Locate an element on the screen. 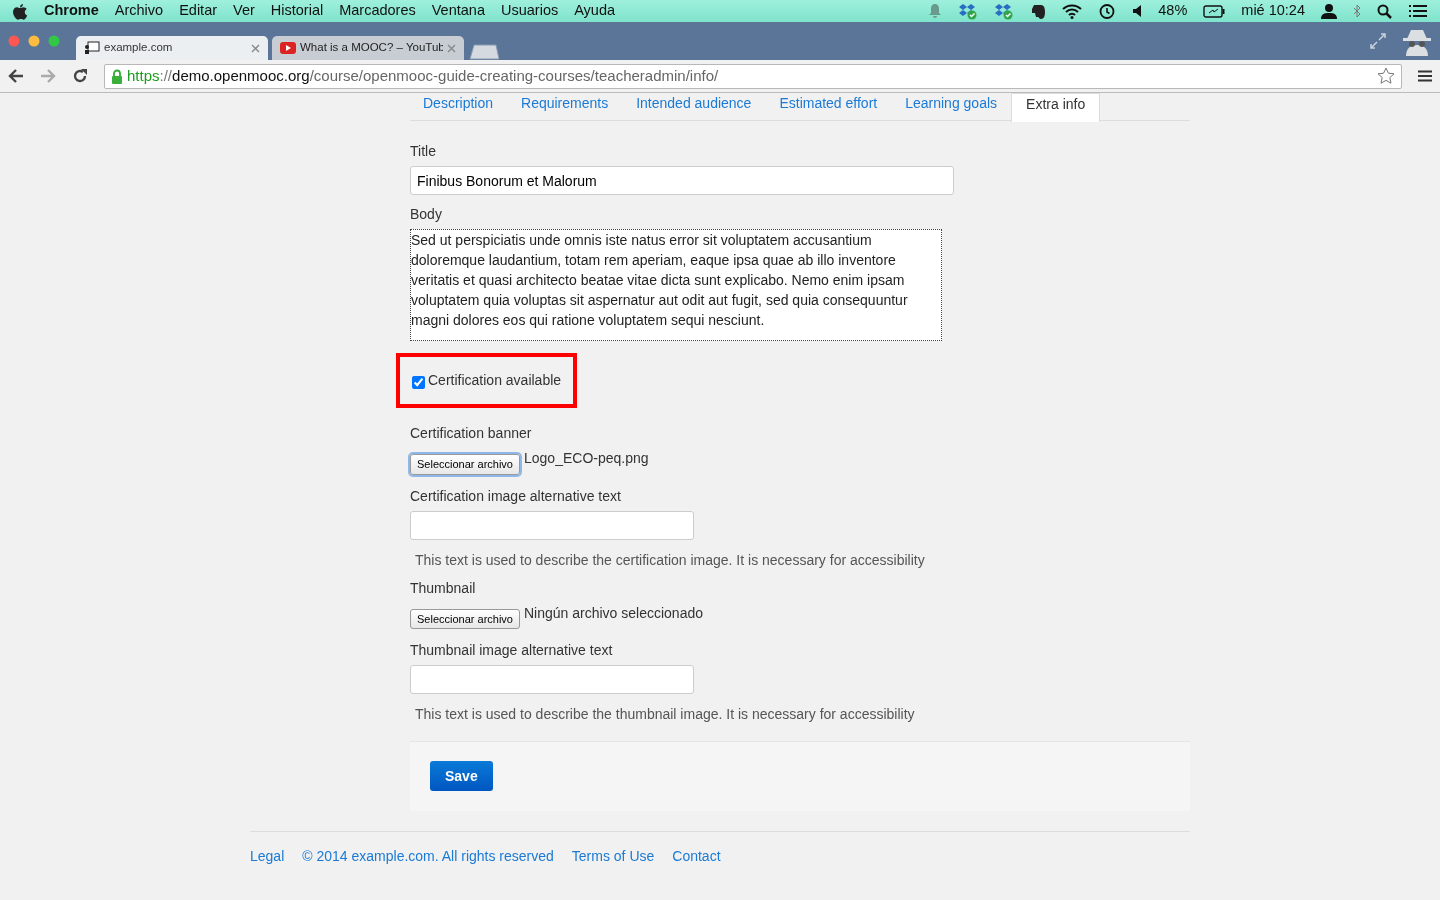 The height and width of the screenshot is (900, 1440). back-icon is located at coordinates (16, 76).